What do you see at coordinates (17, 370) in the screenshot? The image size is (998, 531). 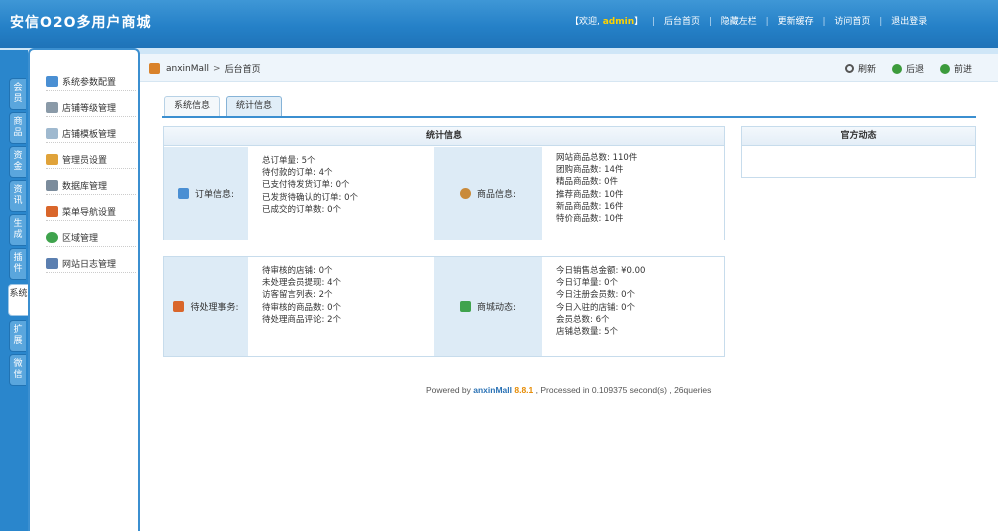 I see `vtab-wechat: 微信` at bounding box center [17, 370].